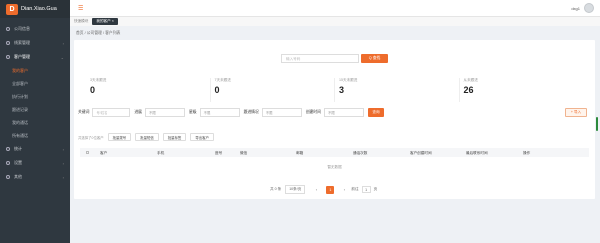  Describe the element at coordinates (35, 57) in the screenshot. I see `sidebar-item-customers: 客户管理 ⌄` at that location.